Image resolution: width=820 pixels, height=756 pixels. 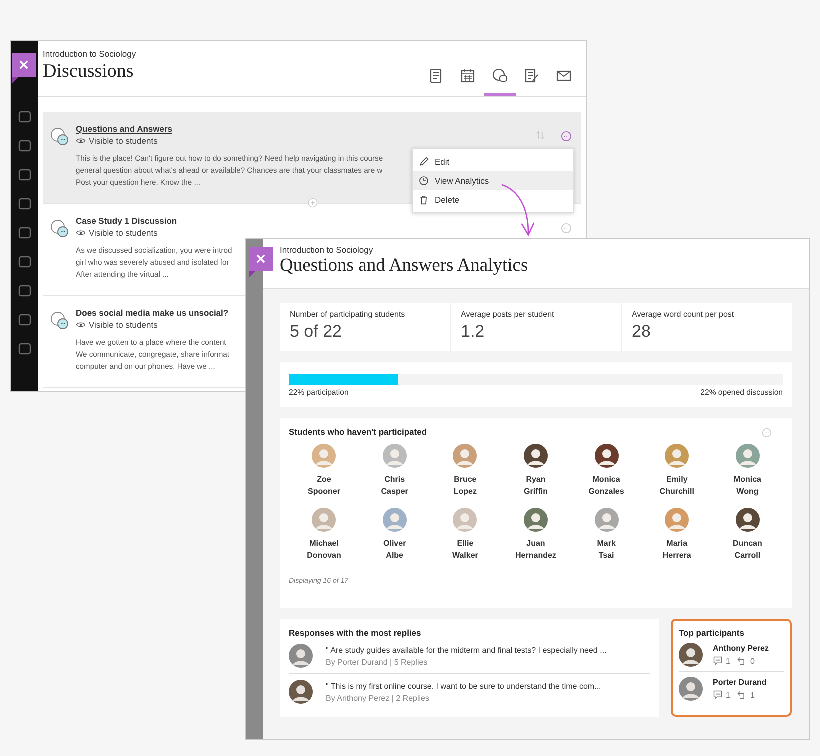 What do you see at coordinates (358, 432) in the screenshot?
I see `card-title: Students who haven't participated` at bounding box center [358, 432].